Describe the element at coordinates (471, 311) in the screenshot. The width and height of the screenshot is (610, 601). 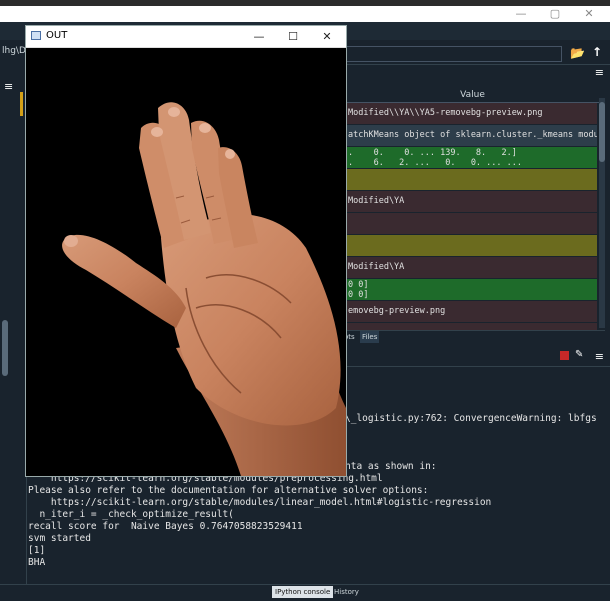
I see `variable-row: emovebg-preview.png` at that location.